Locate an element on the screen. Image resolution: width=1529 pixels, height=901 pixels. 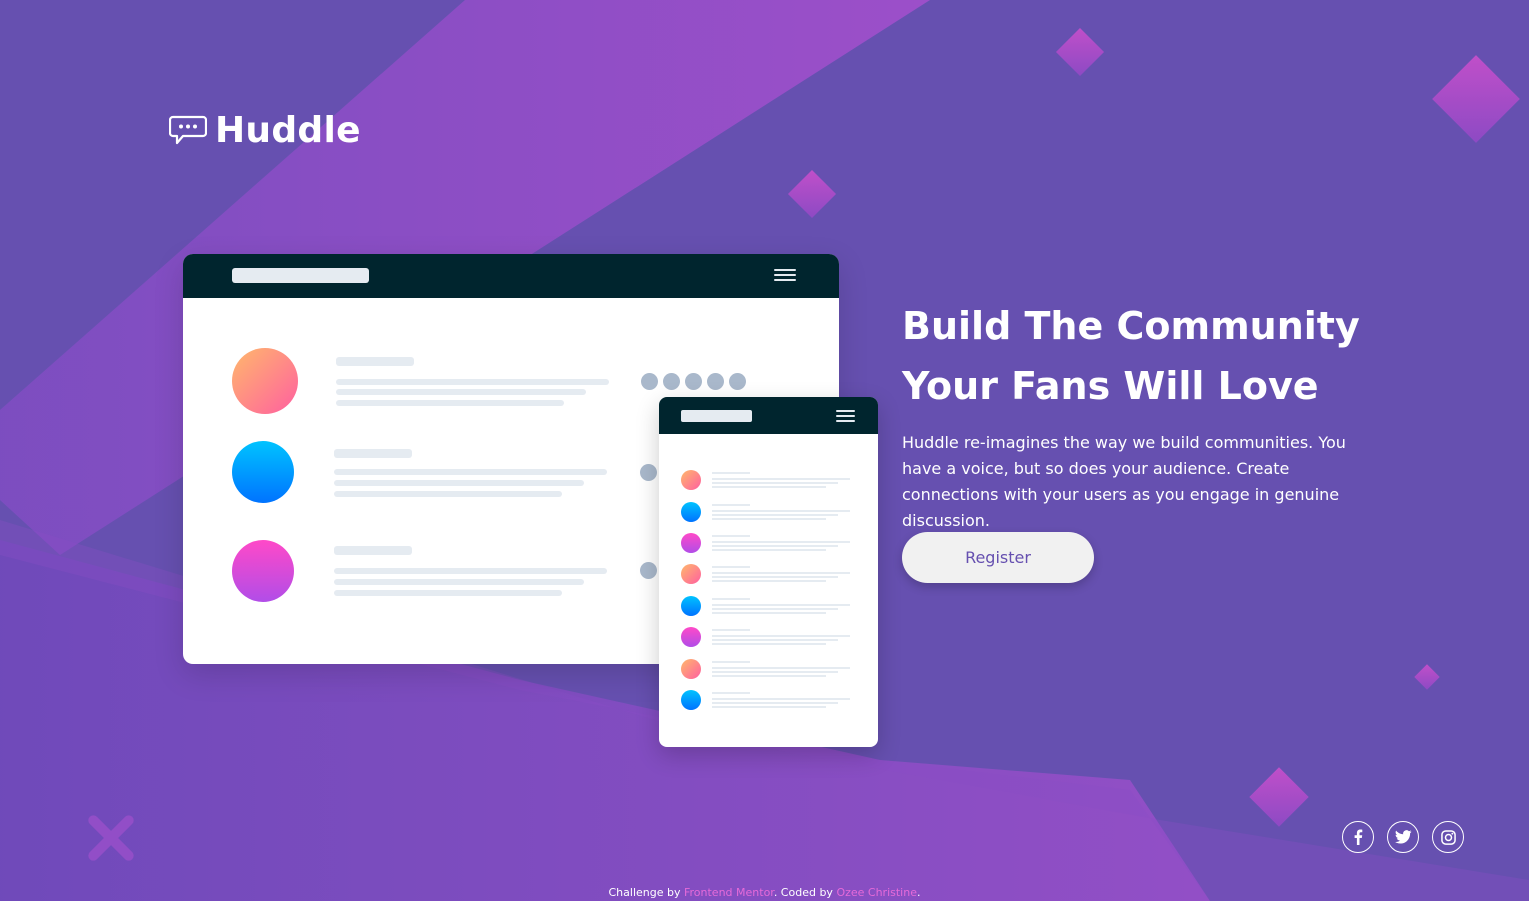
brand-name: Huddle is located at coordinates (288, 130).